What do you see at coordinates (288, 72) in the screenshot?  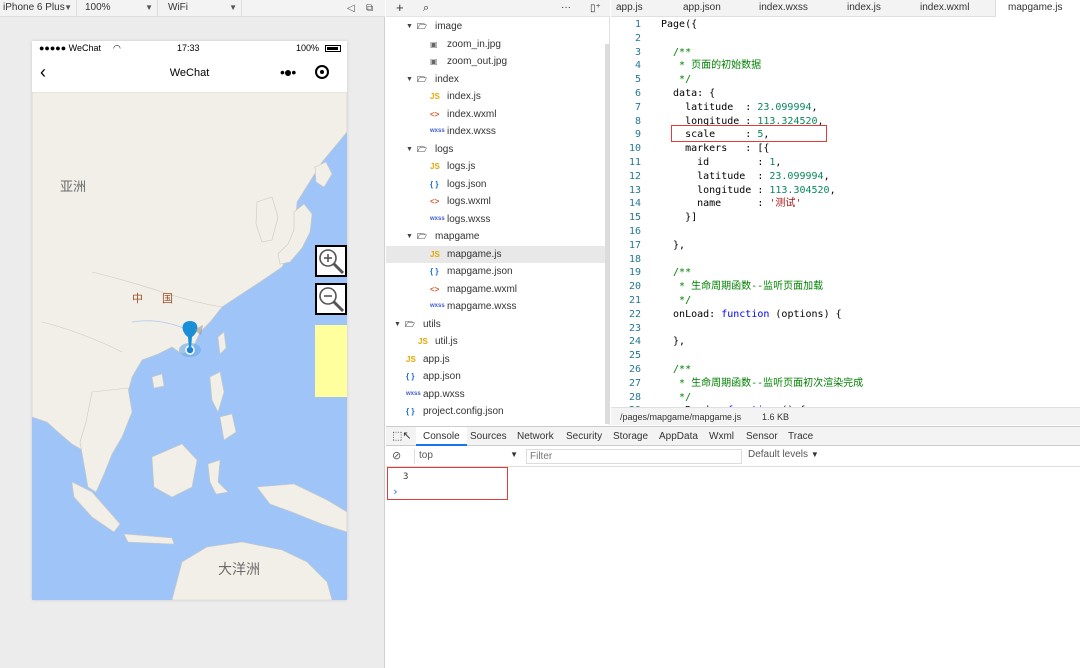 I see `more-icon: •●•` at bounding box center [288, 72].